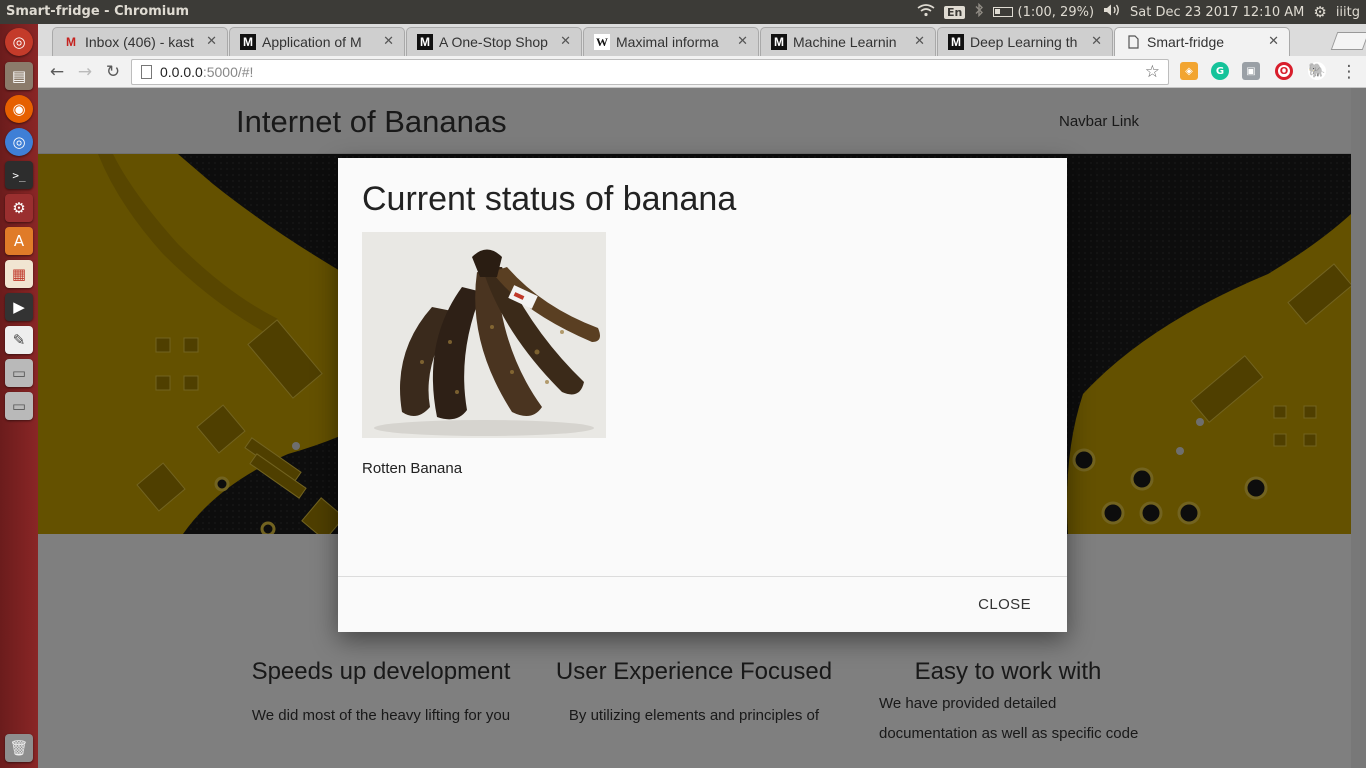 Image resolution: width=1366 pixels, height=768 pixels. What do you see at coordinates (1186, 42) in the screenshot?
I see `tab-label: Smart-fridge` at bounding box center [1186, 42].